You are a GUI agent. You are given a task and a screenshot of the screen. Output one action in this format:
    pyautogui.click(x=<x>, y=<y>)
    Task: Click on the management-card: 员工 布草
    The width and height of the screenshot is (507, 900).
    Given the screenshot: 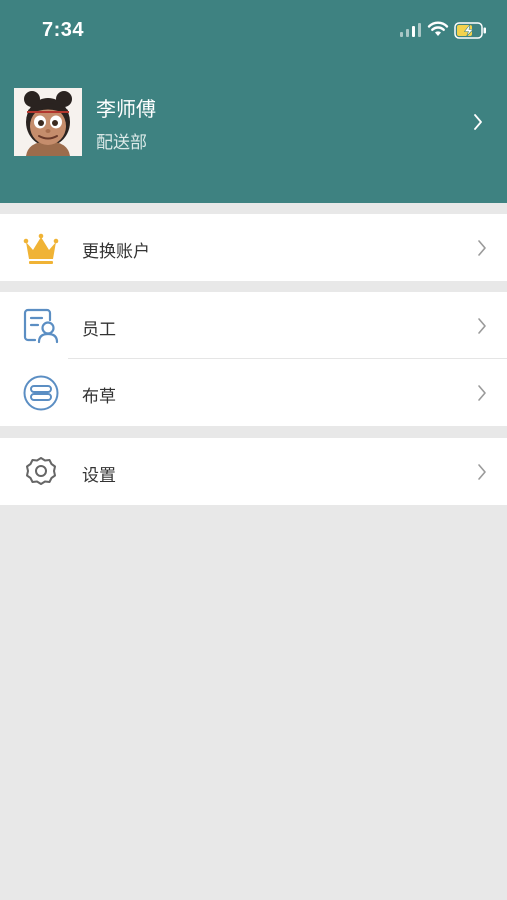 What is the action you would take?
    pyautogui.click(x=253, y=359)
    